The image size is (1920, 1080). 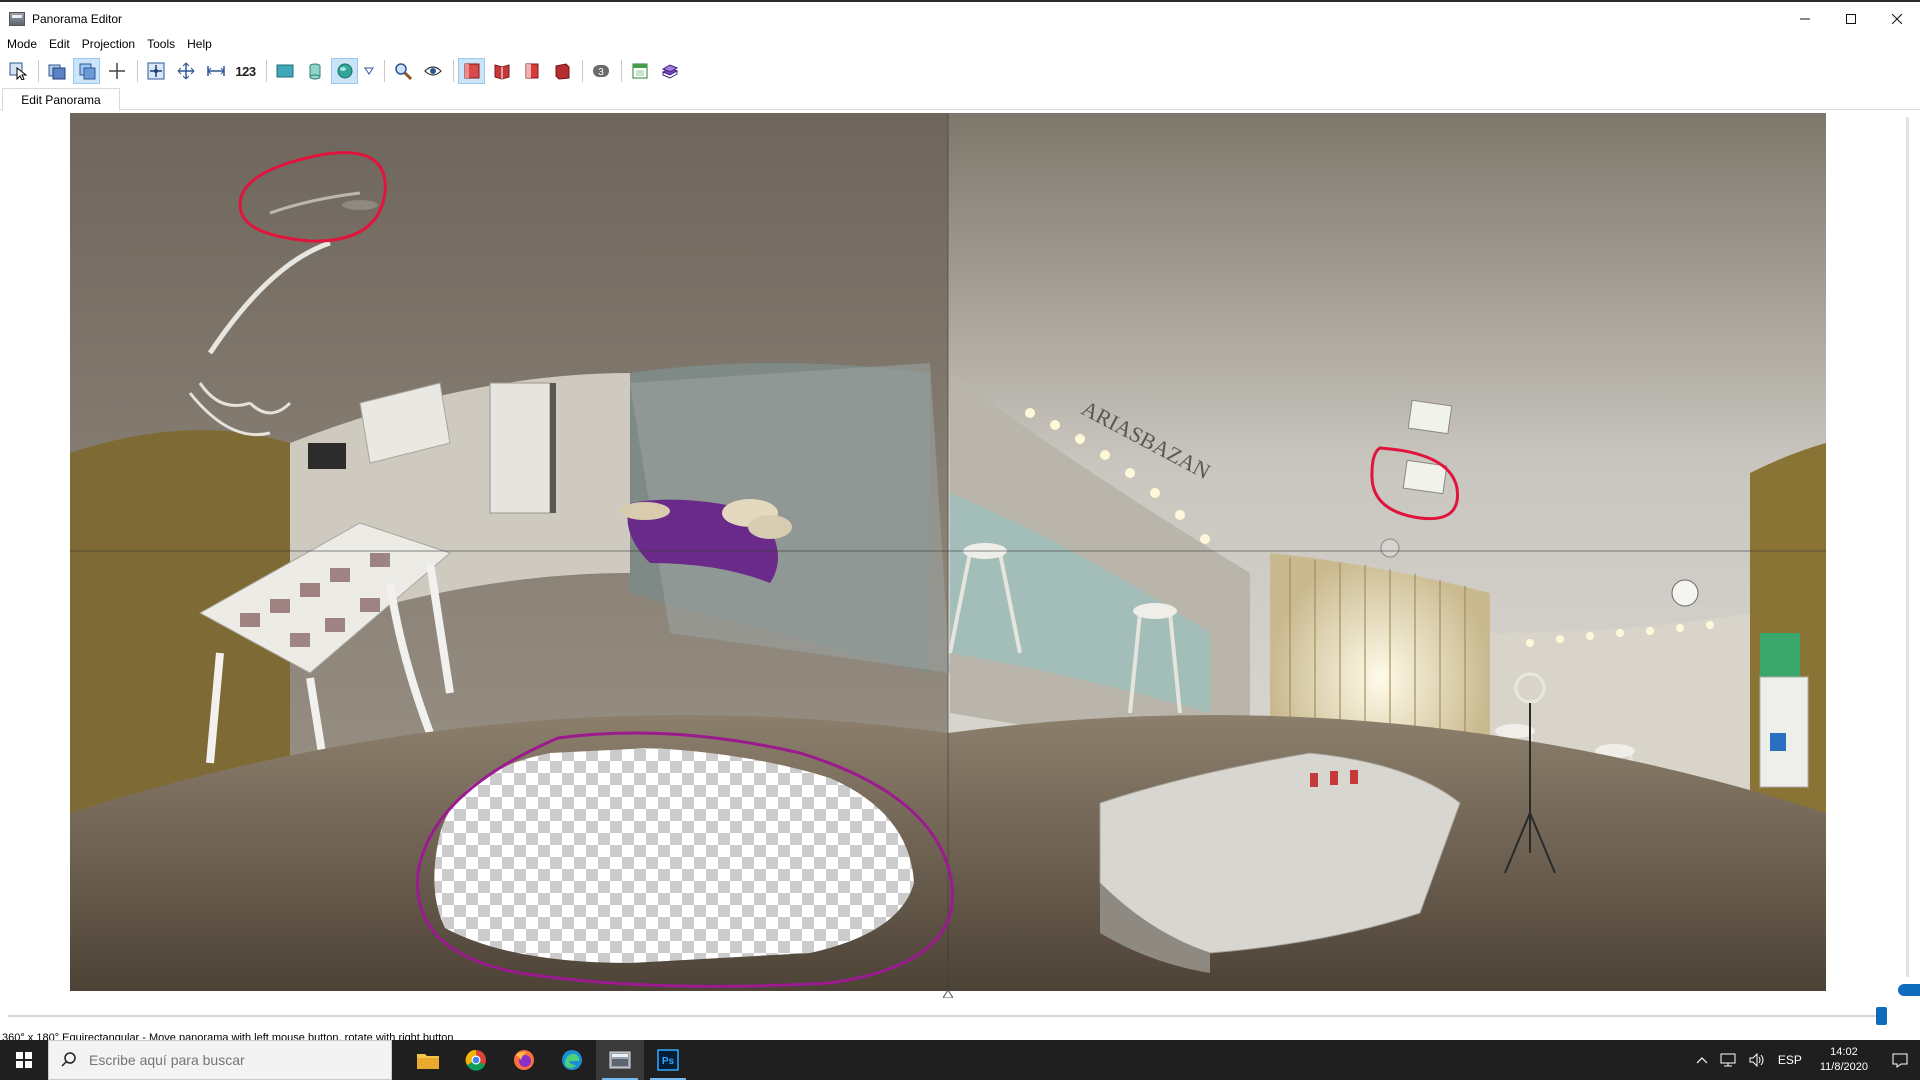 I want to click on preview-button, so click(x=432, y=71).